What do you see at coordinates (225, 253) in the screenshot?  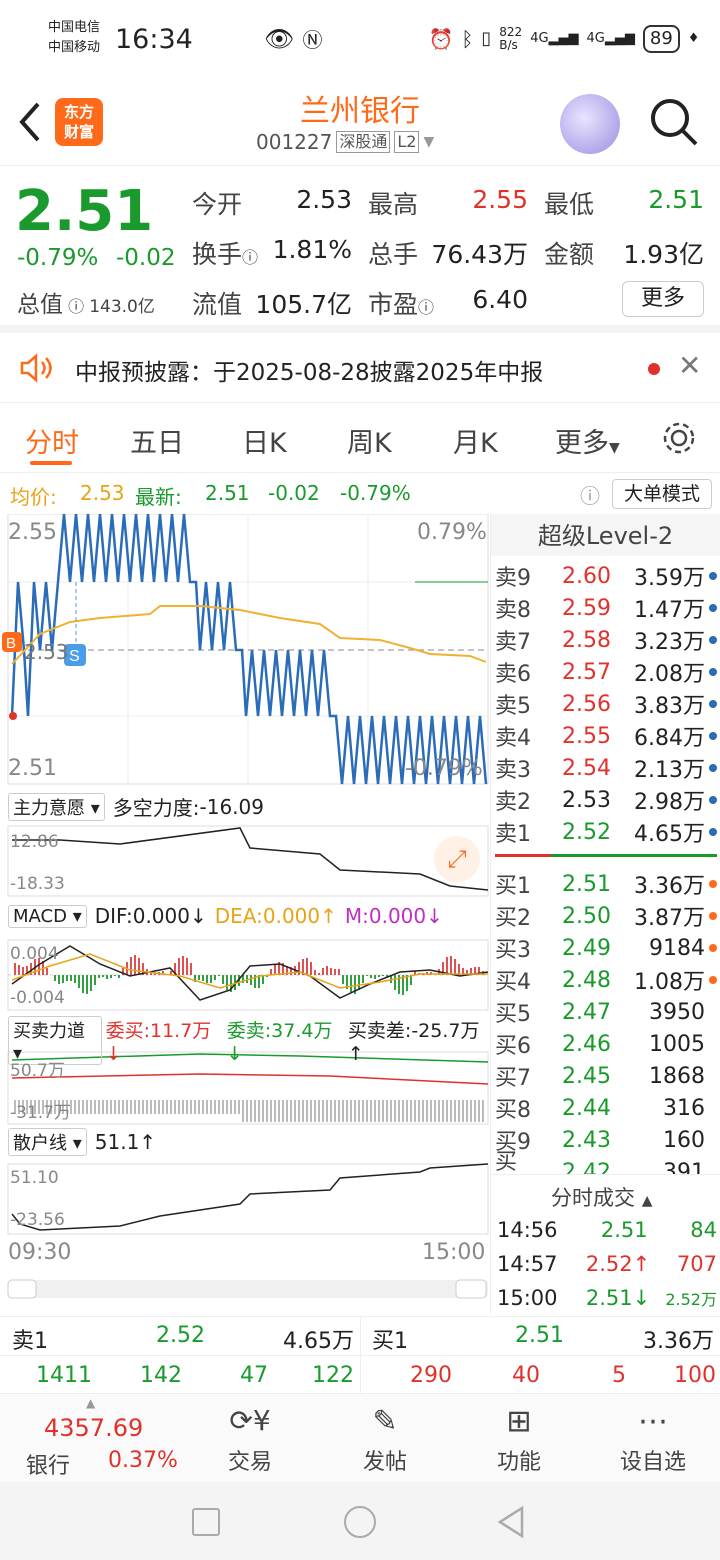 I see `turnover-label: 换手ⓘ` at bounding box center [225, 253].